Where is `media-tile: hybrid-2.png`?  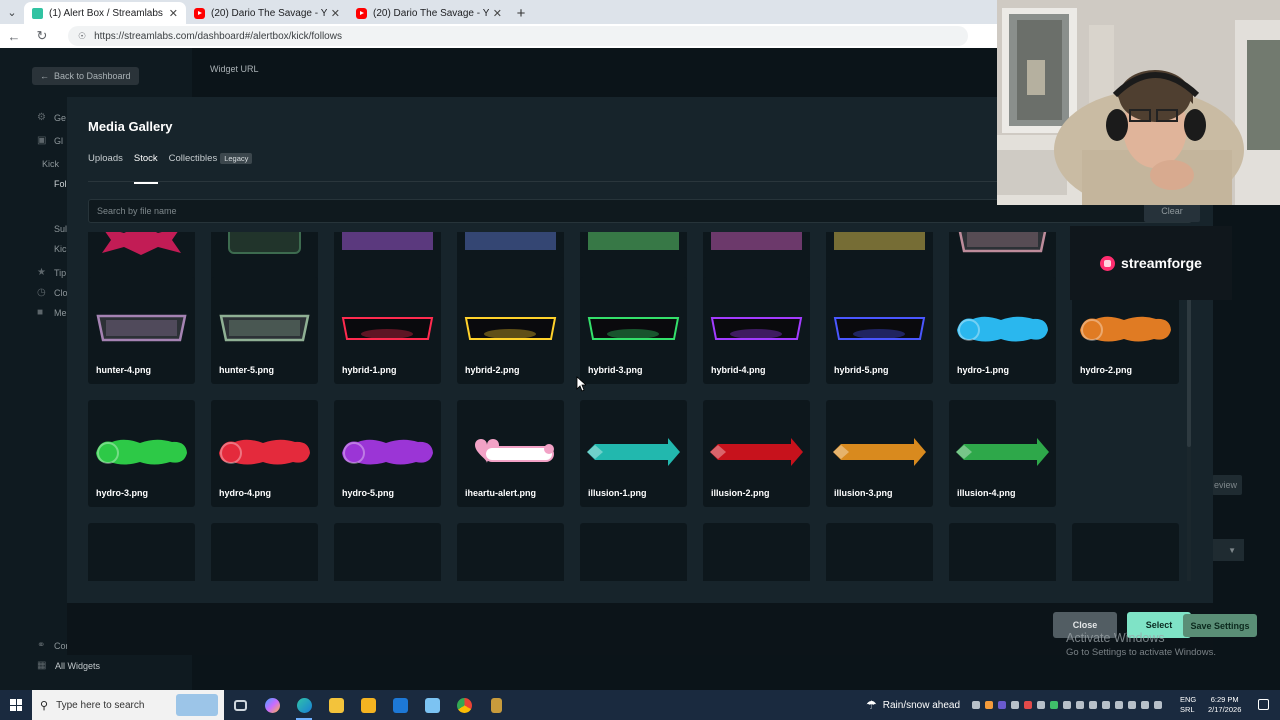 media-tile: hybrid-2.png is located at coordinates (510, 330).